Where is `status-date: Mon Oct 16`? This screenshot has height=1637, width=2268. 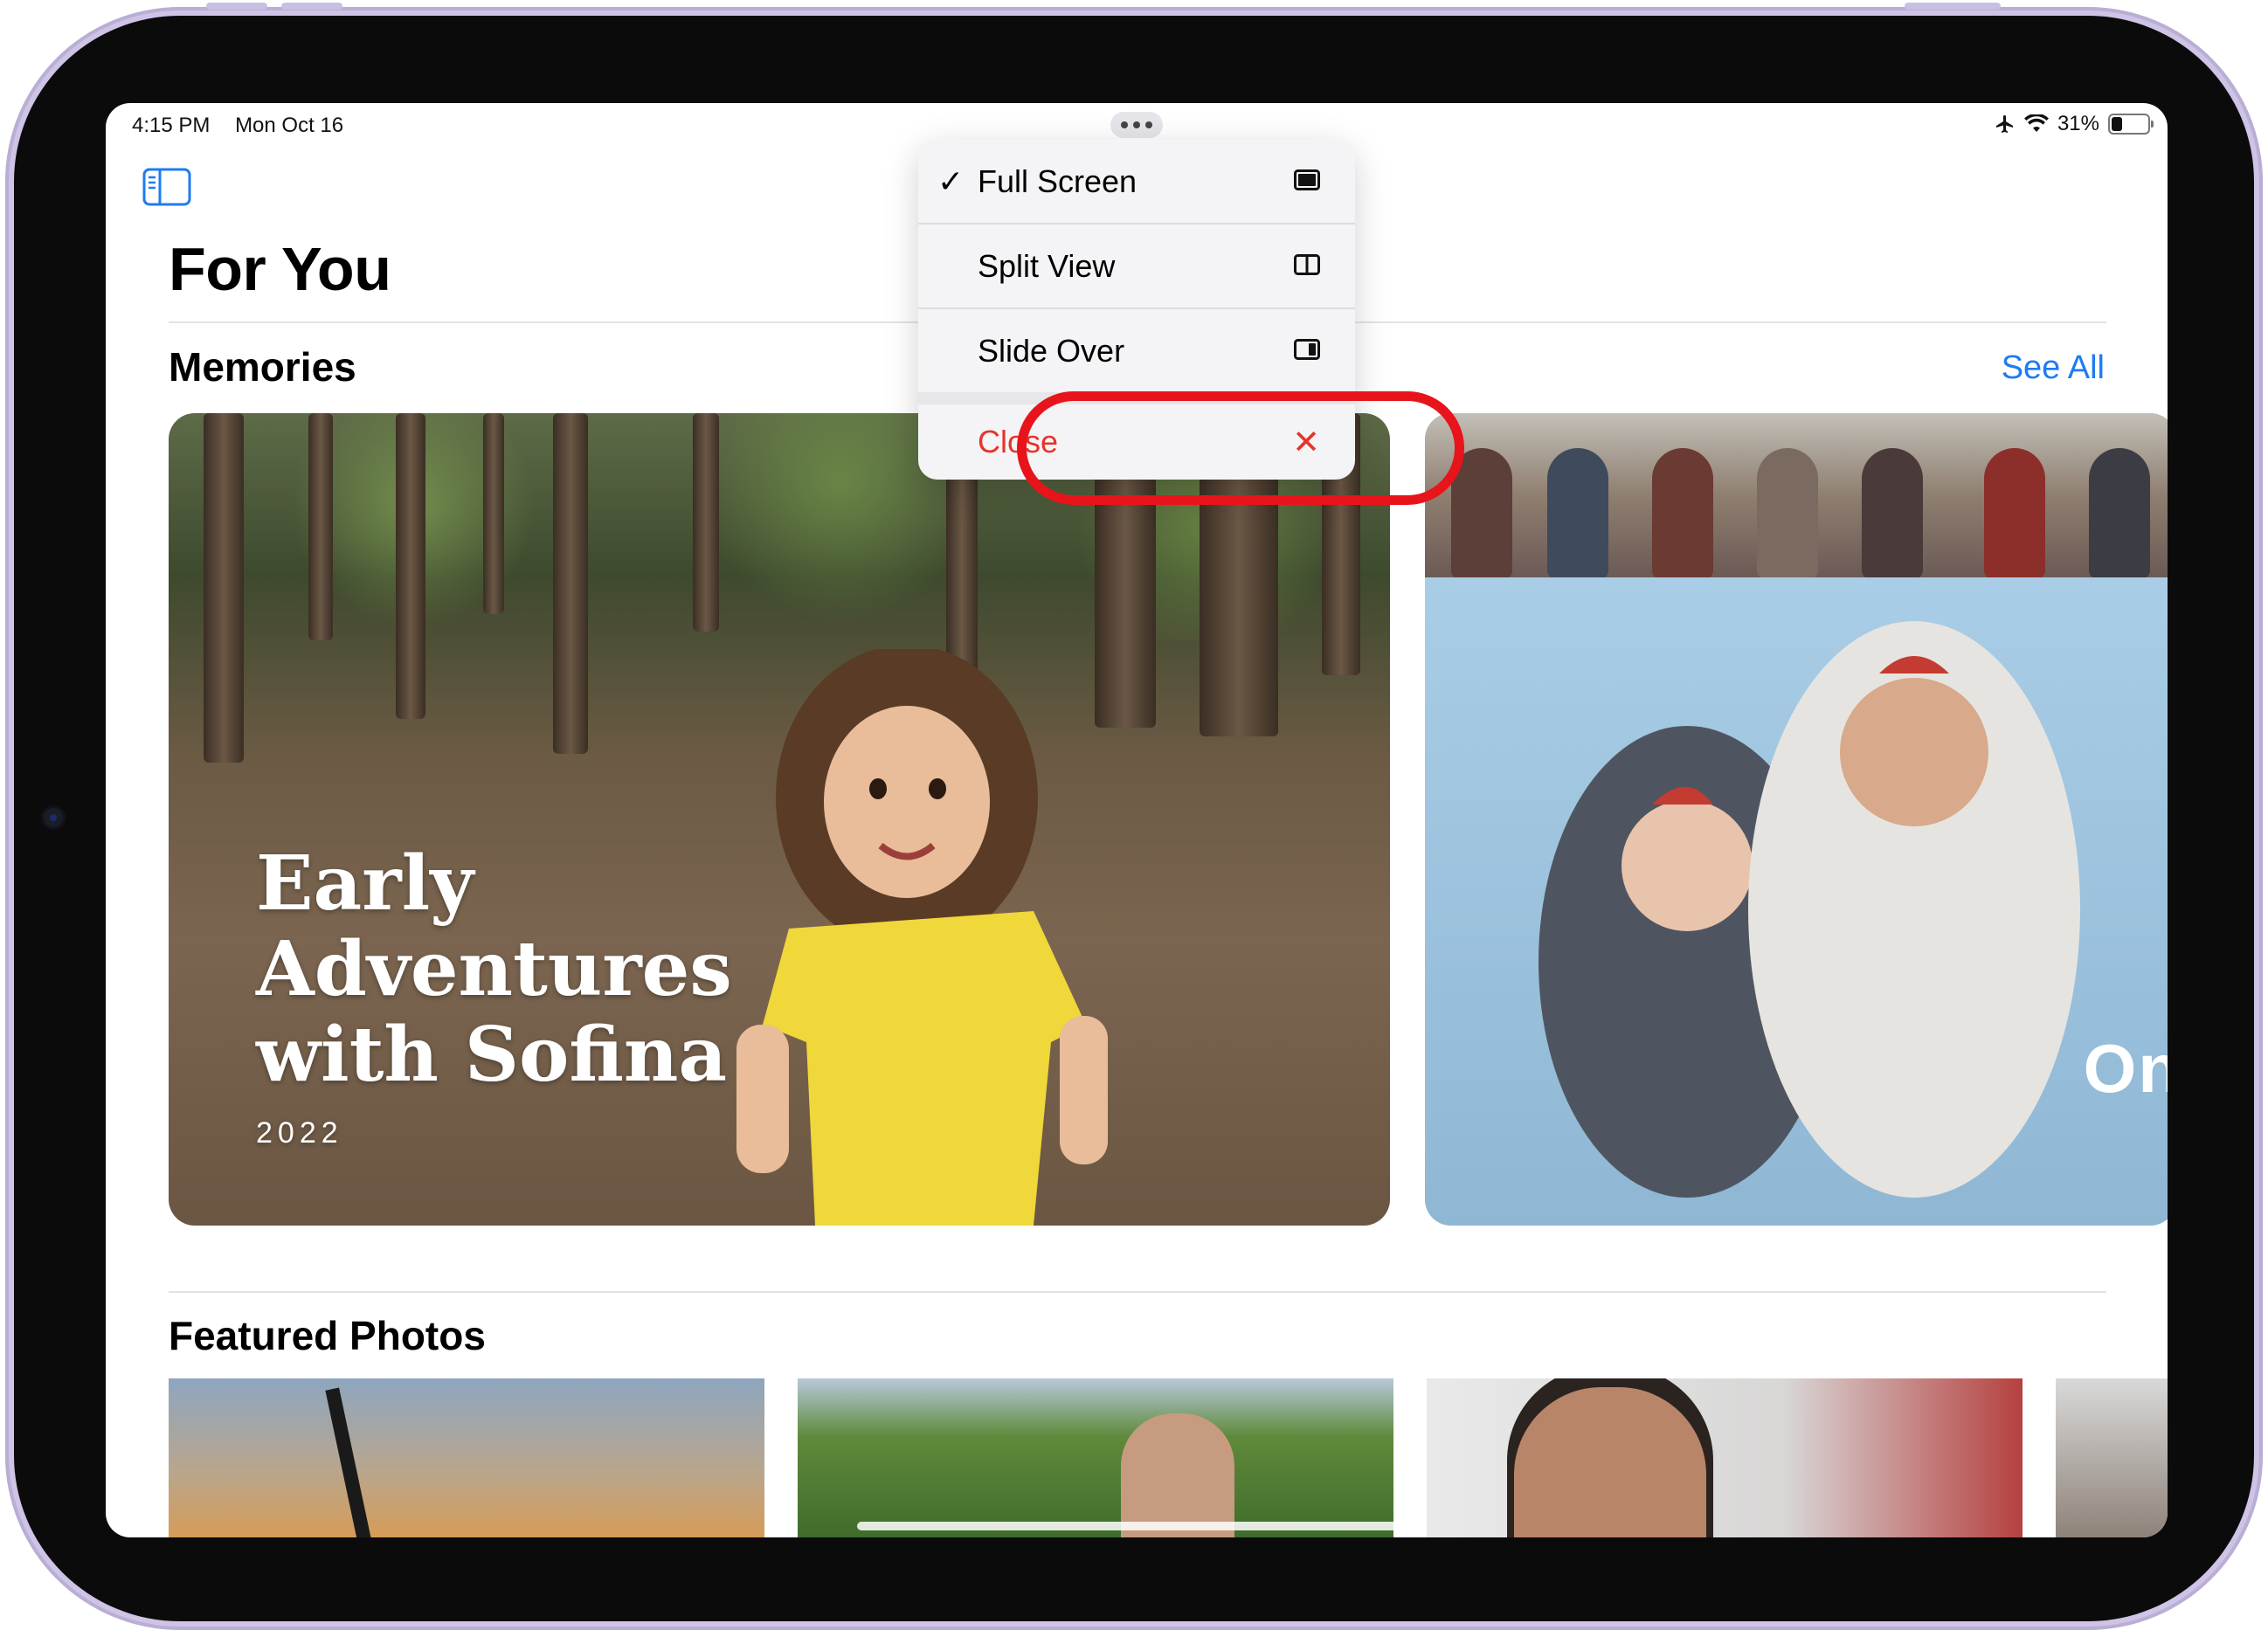 status-date: Mon Oct 16 is located at coordinates (290, 126).